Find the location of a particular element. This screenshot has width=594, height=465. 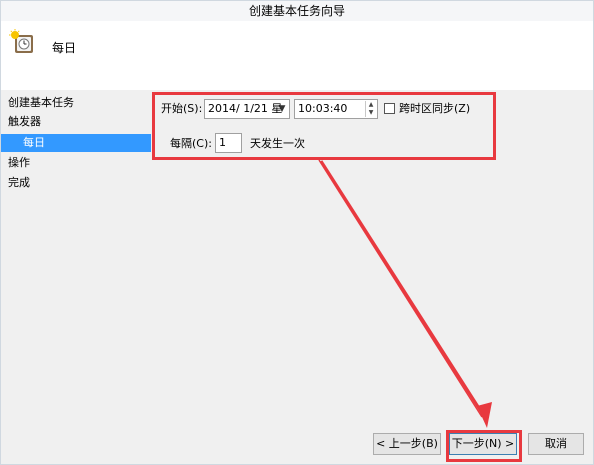

task-clock-icon is located at coordinates (22, 42).